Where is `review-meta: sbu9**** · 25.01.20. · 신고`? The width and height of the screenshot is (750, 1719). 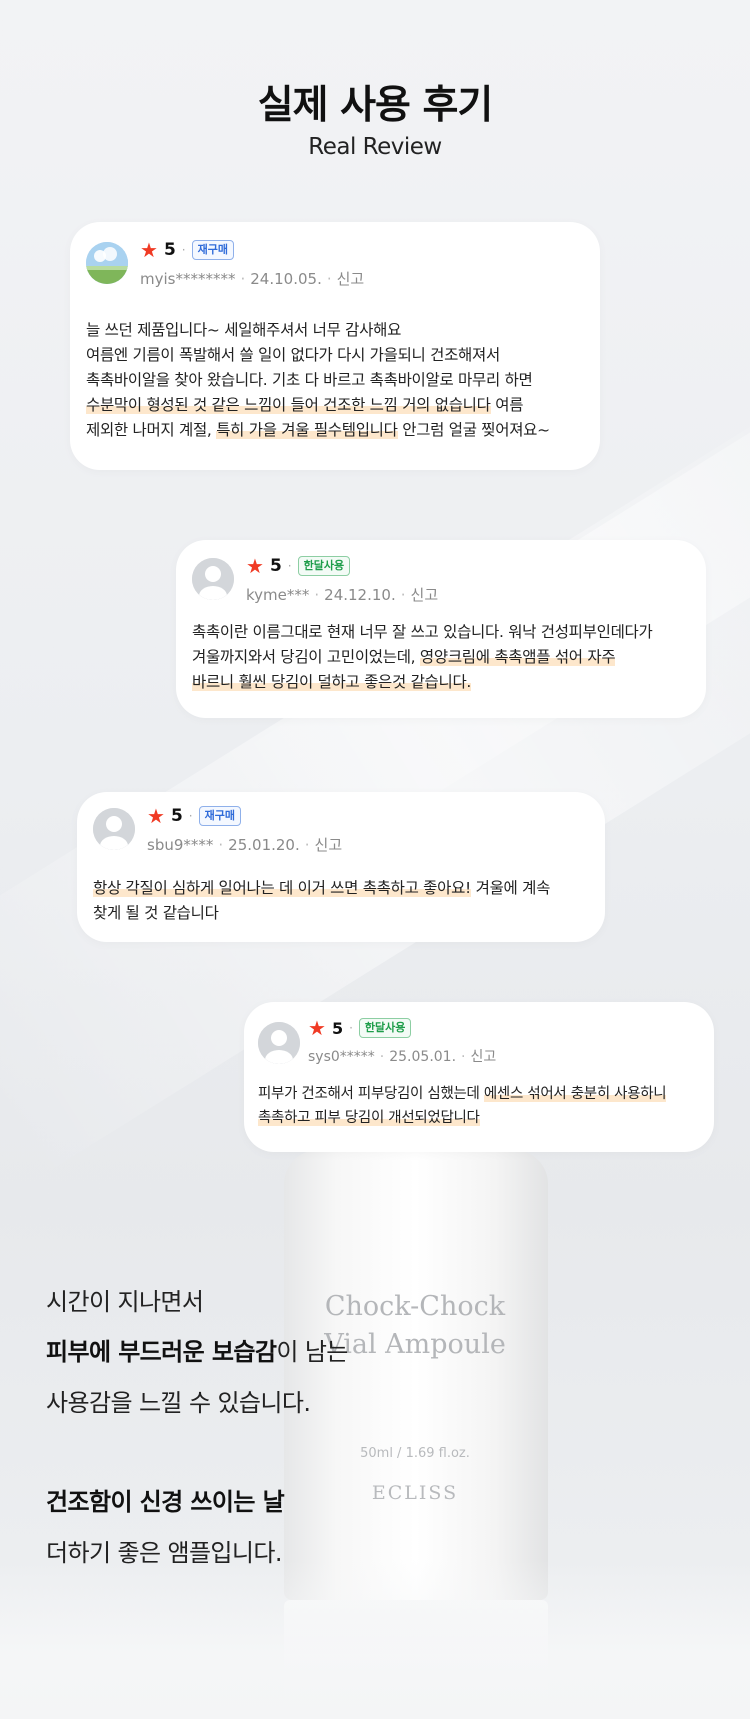 review-meta: sbu9**** · 25.01.20. · 신고 is located at coordinates (245, 845).